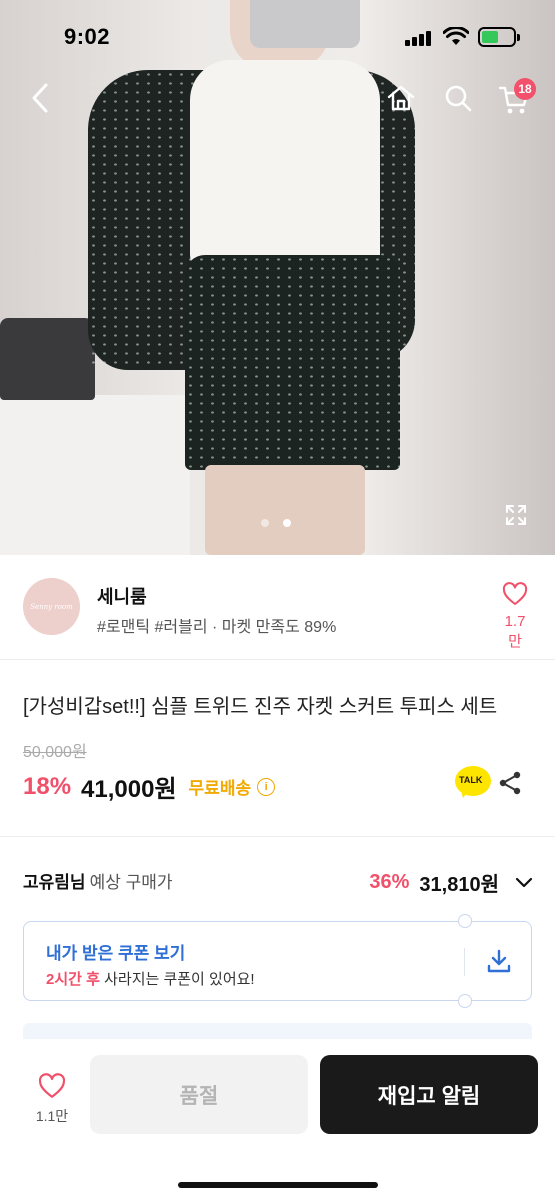 The image size is (555, 1200). I want to click on search-icon, so click(458, 98).